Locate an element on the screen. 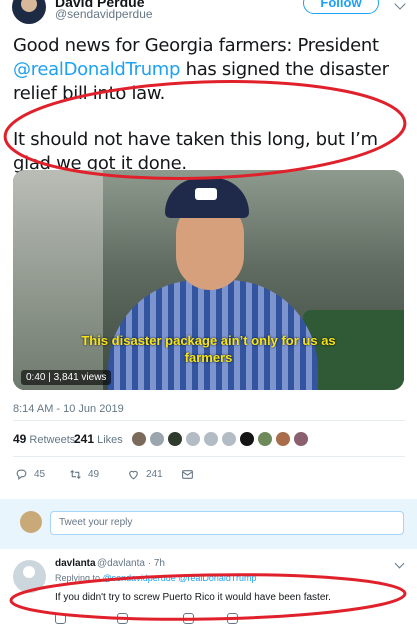 This screenshot has width=417, height=625. reply-button: 45 is located at coordinates (30, 474).